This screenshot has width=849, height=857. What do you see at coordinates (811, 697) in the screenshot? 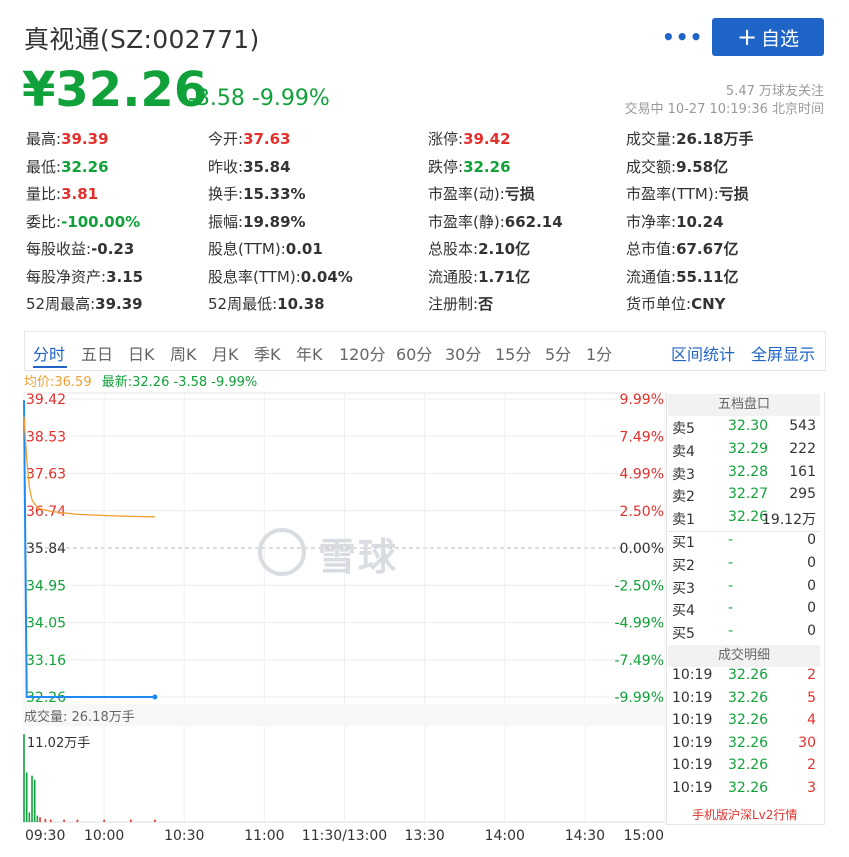
I see `trade-volume: 5` at bounding box center [811, 697].